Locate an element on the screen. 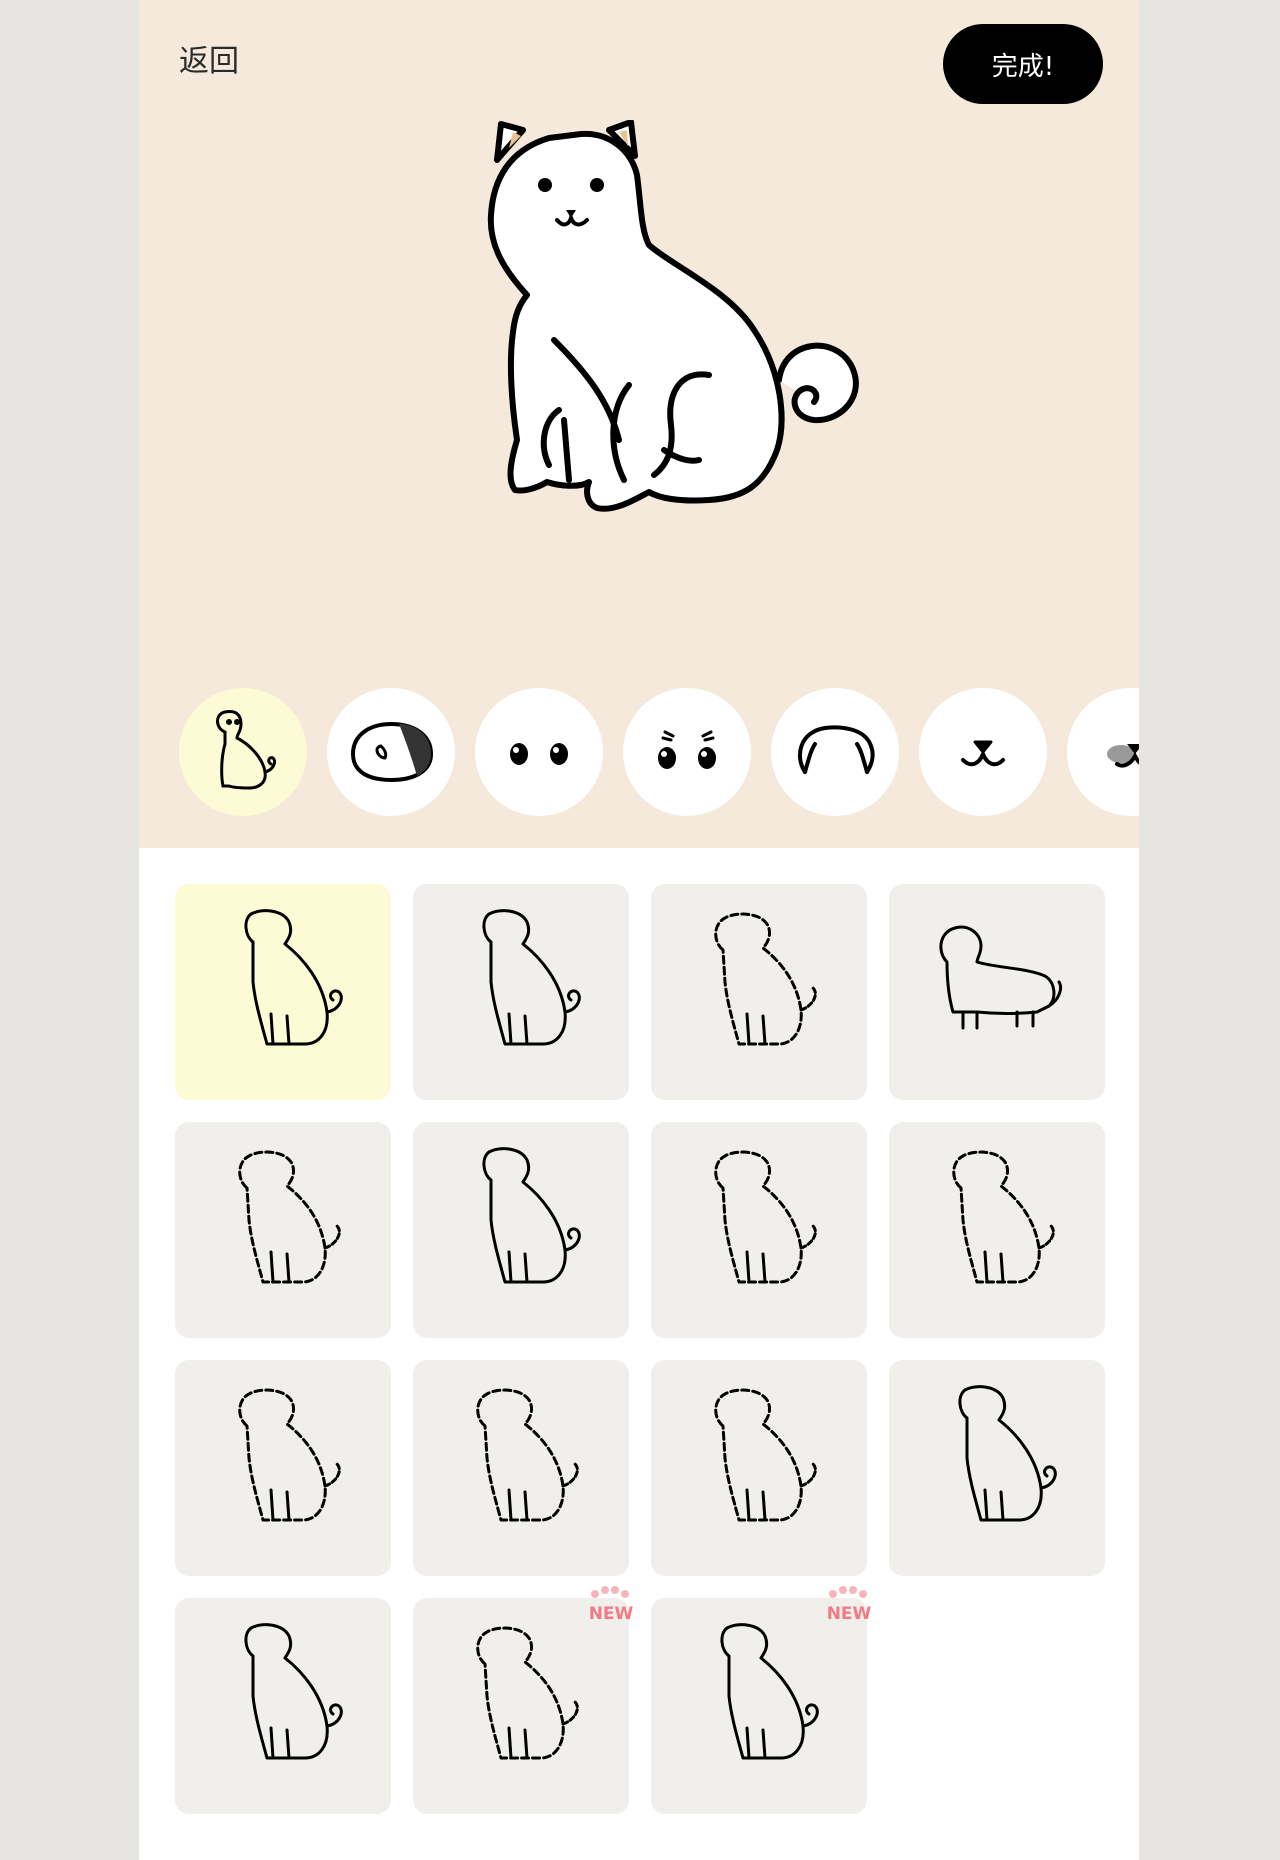  french-bulldog-icon is located at coordinates (293, 1691).